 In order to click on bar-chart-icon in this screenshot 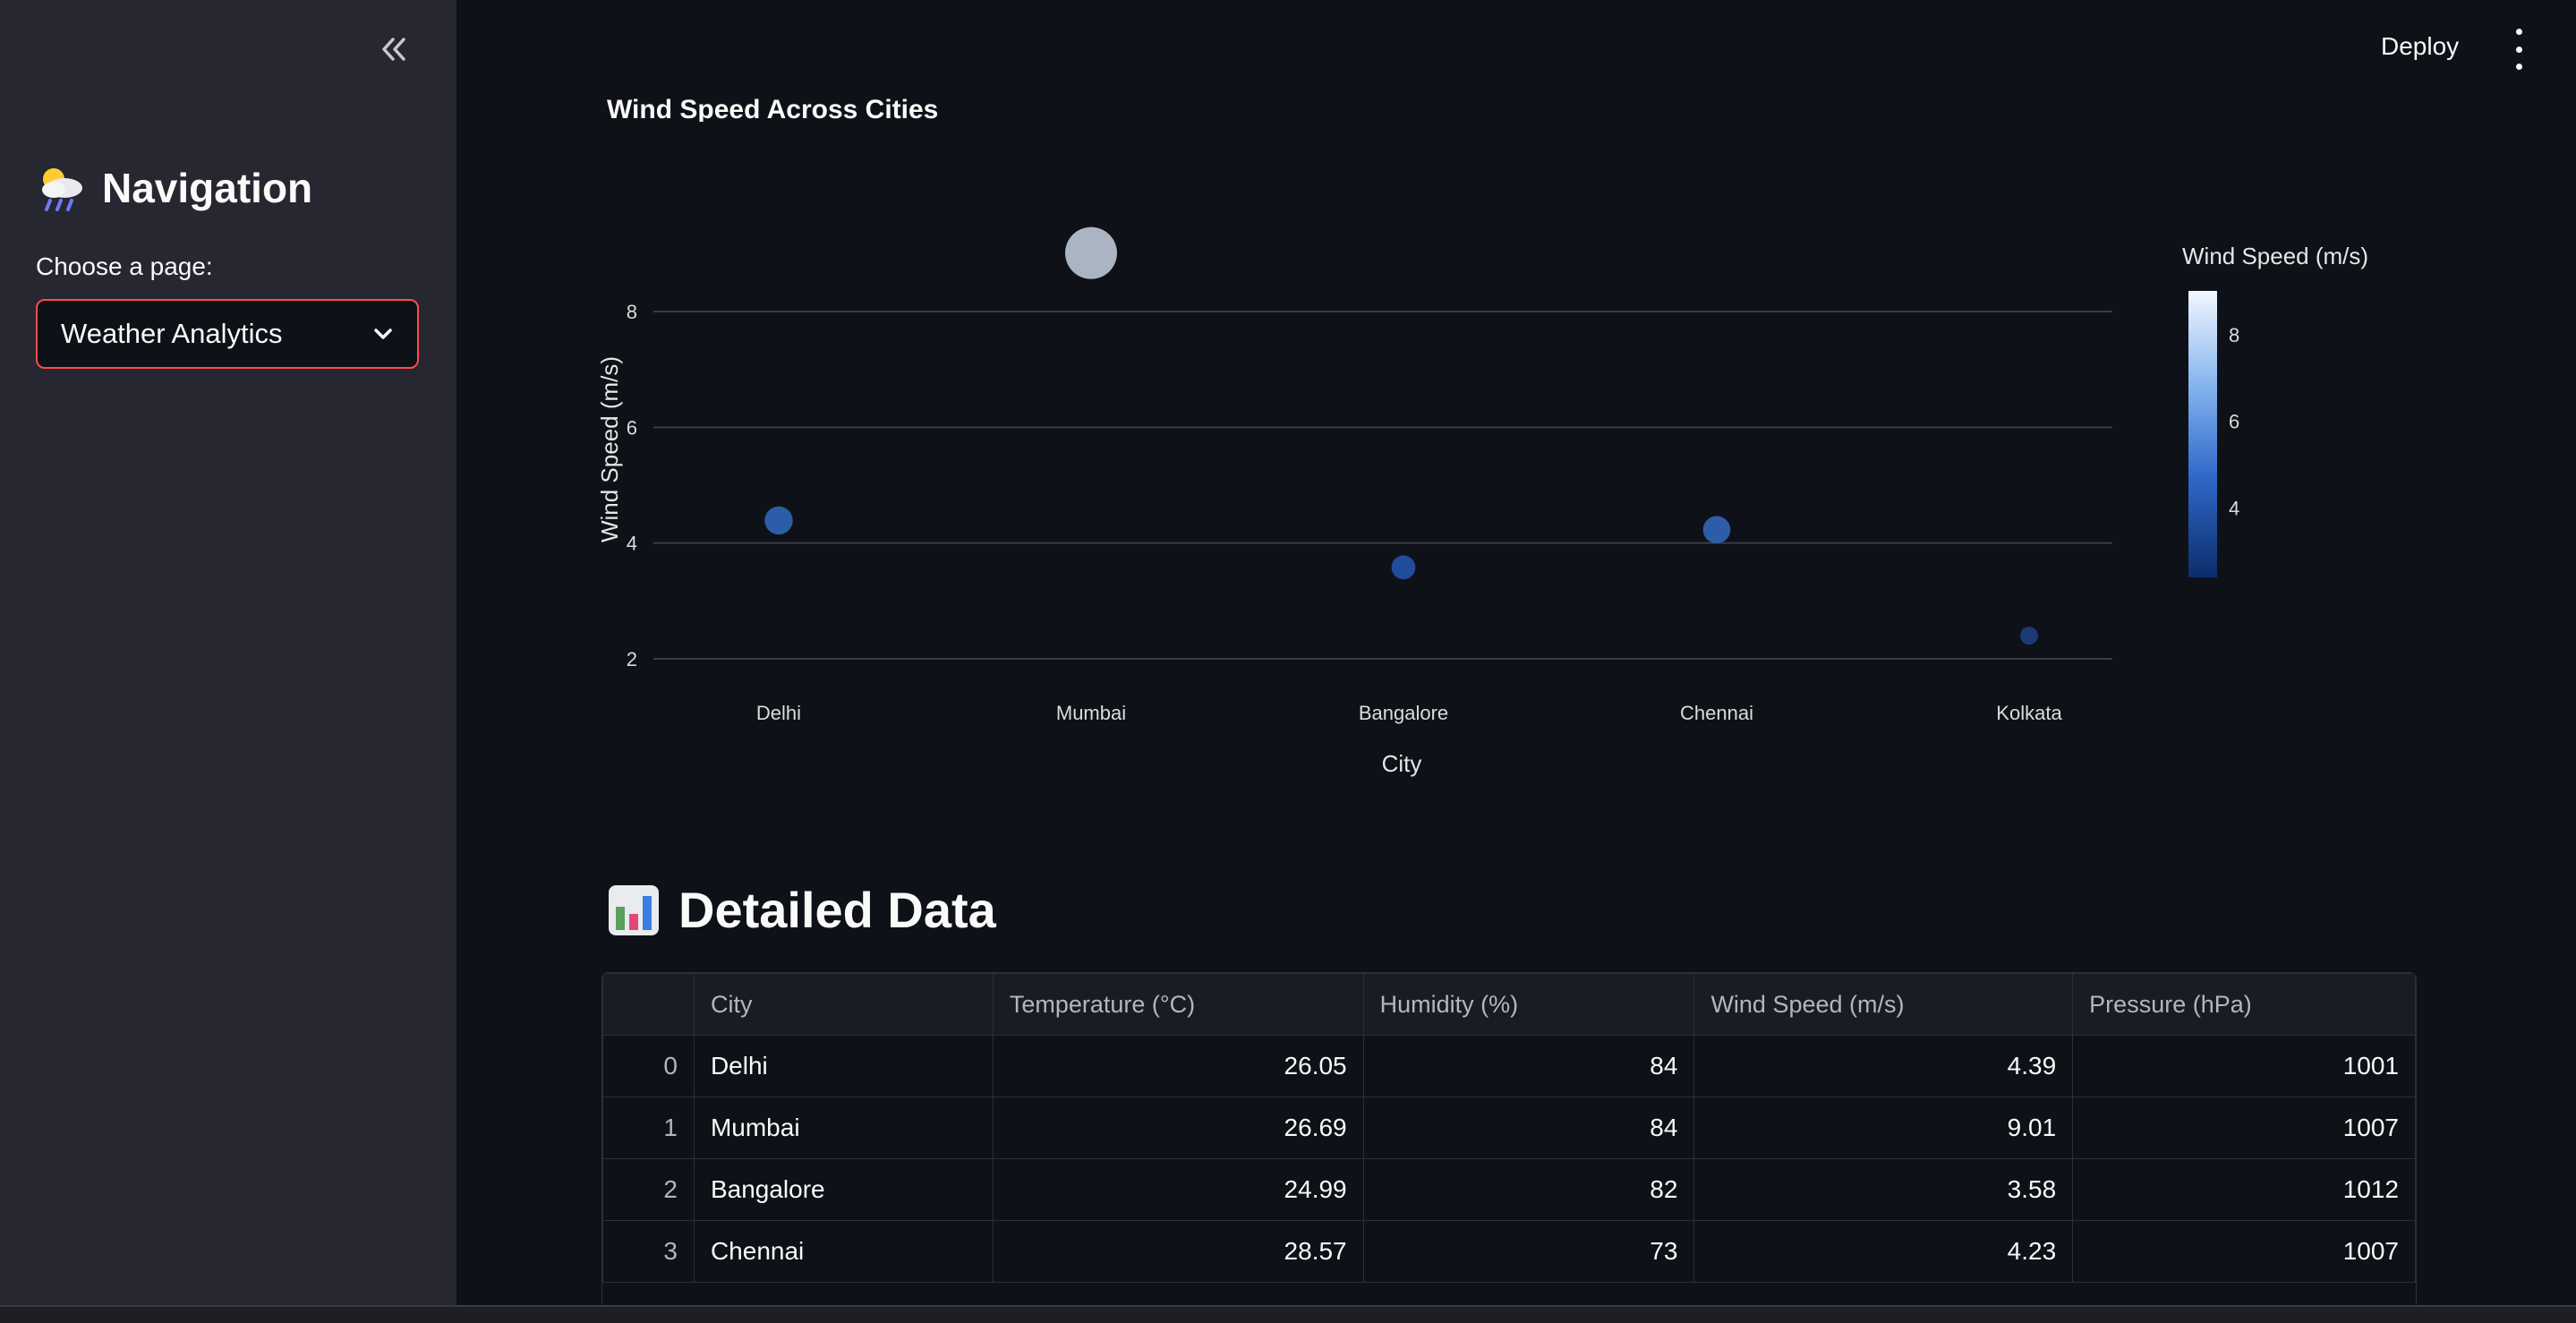, I will do `click(634, 909)`.